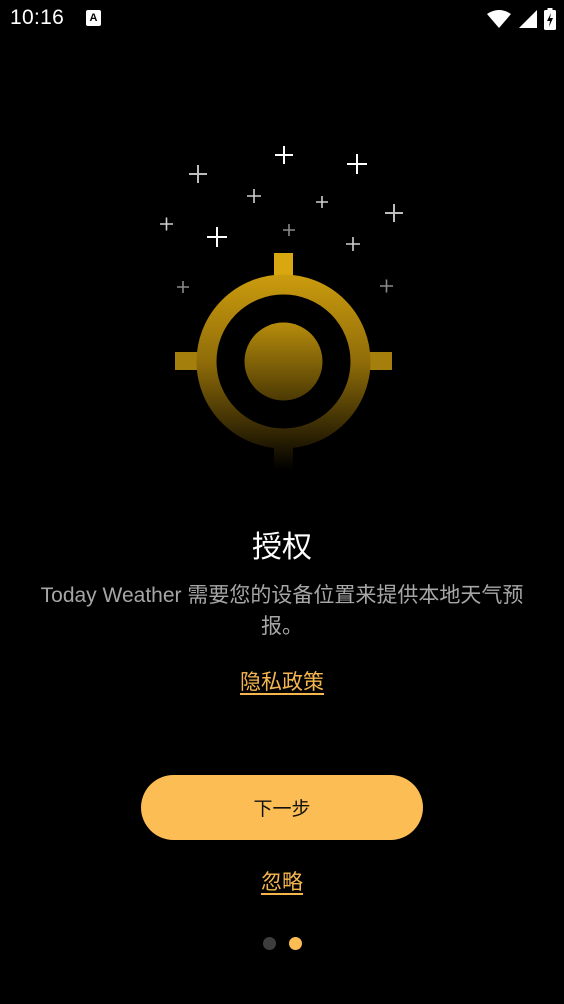 This screenshot has height=1004, width=564. I want to click on page-dot-2-active, so click(295, 943).